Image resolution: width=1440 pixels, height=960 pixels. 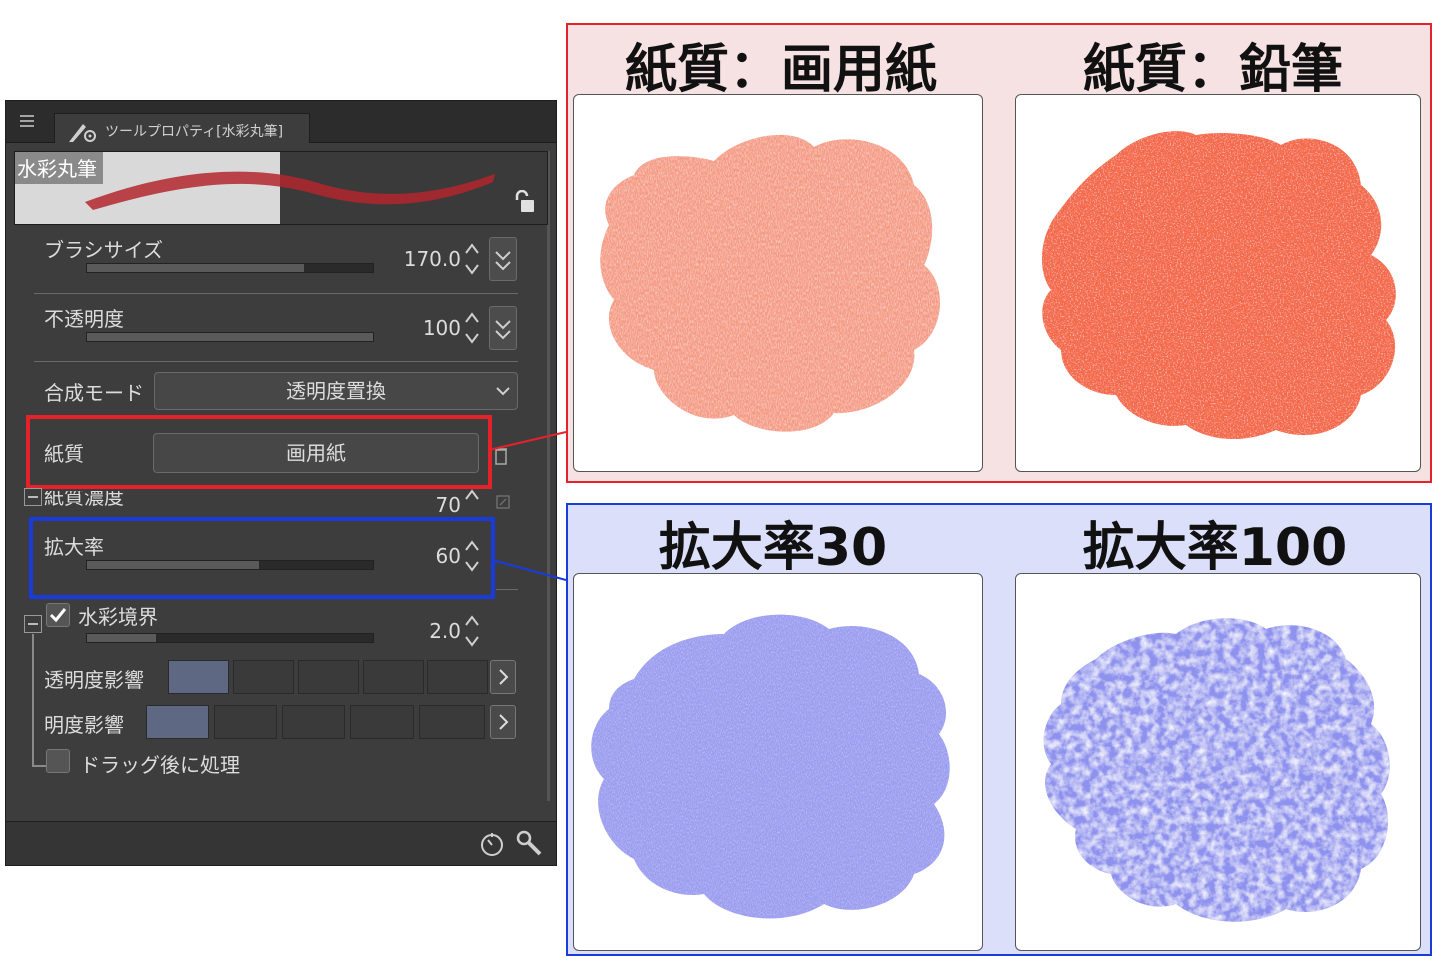 What do you see at coordinates (778, 283) in the screenshot?
I see `paper-drawing-sample` at bounding box center [778, 283].